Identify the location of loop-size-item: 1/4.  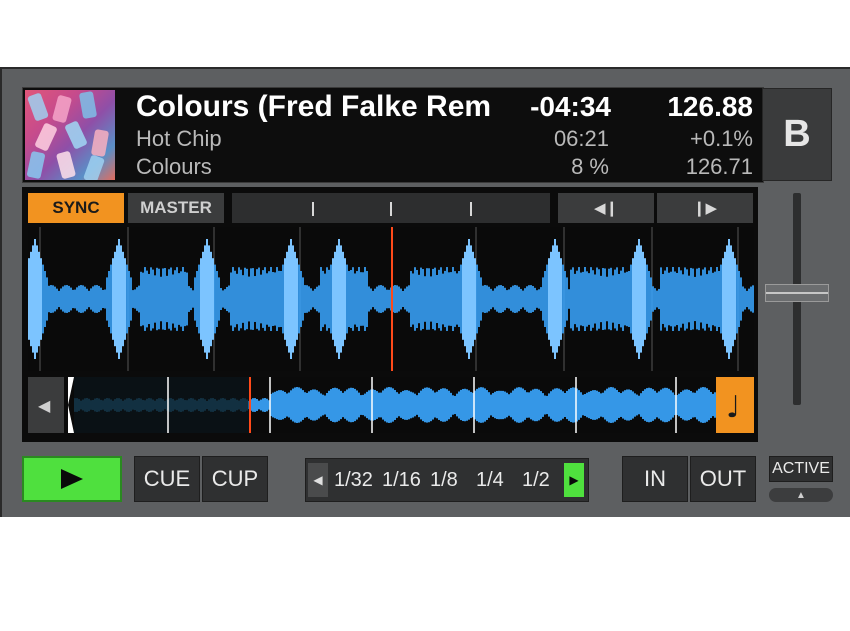
(490, 480).